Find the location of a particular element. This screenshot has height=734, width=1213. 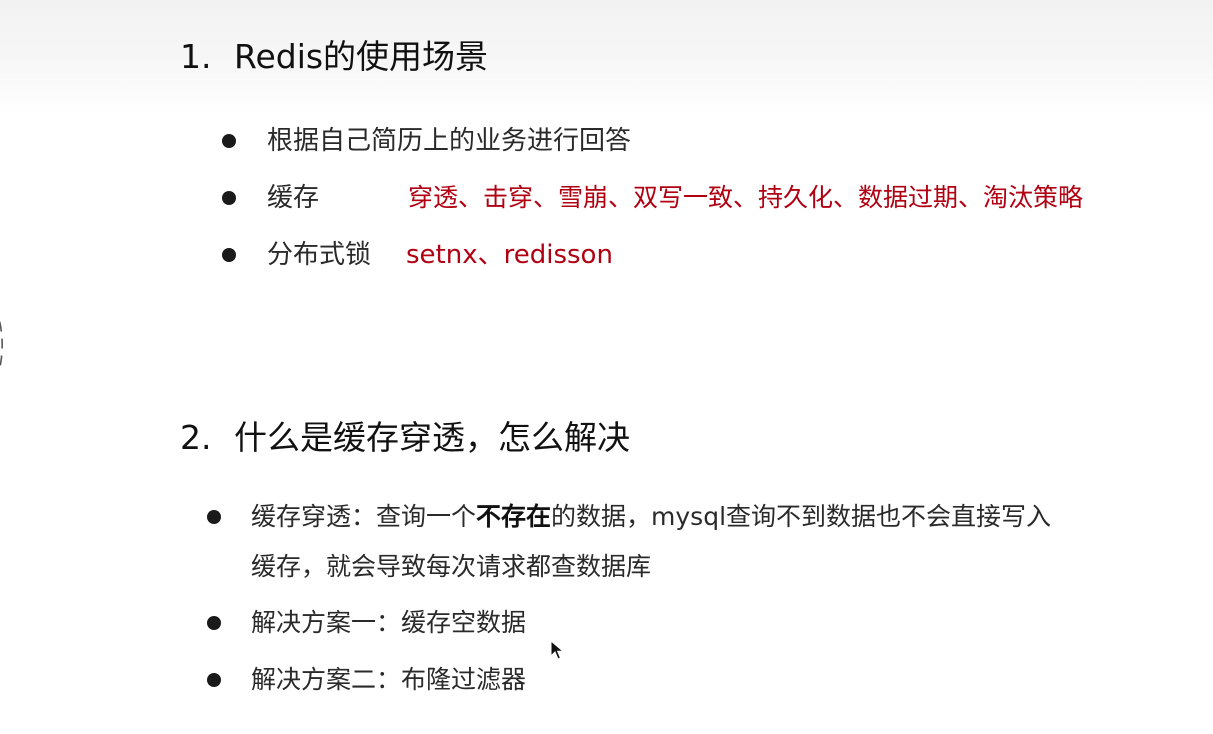

definition-prefix: 缓存穿透：查询一个 is located at coordinates (364, 516).